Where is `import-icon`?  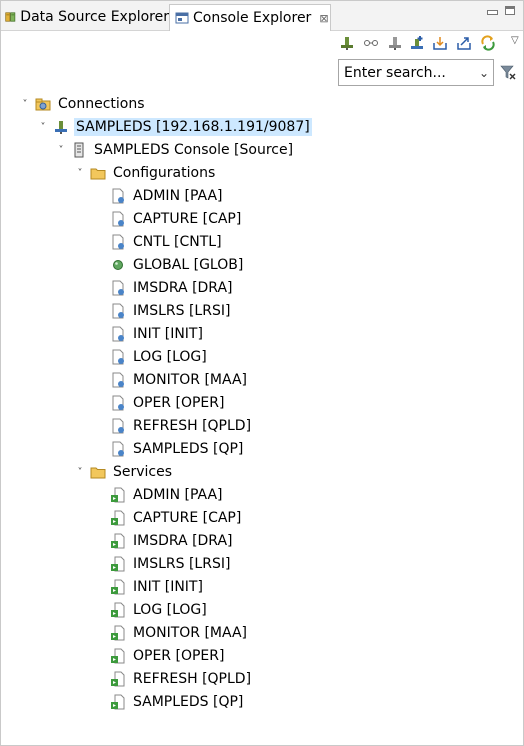 import-icon is located at coordinates (440, 43).